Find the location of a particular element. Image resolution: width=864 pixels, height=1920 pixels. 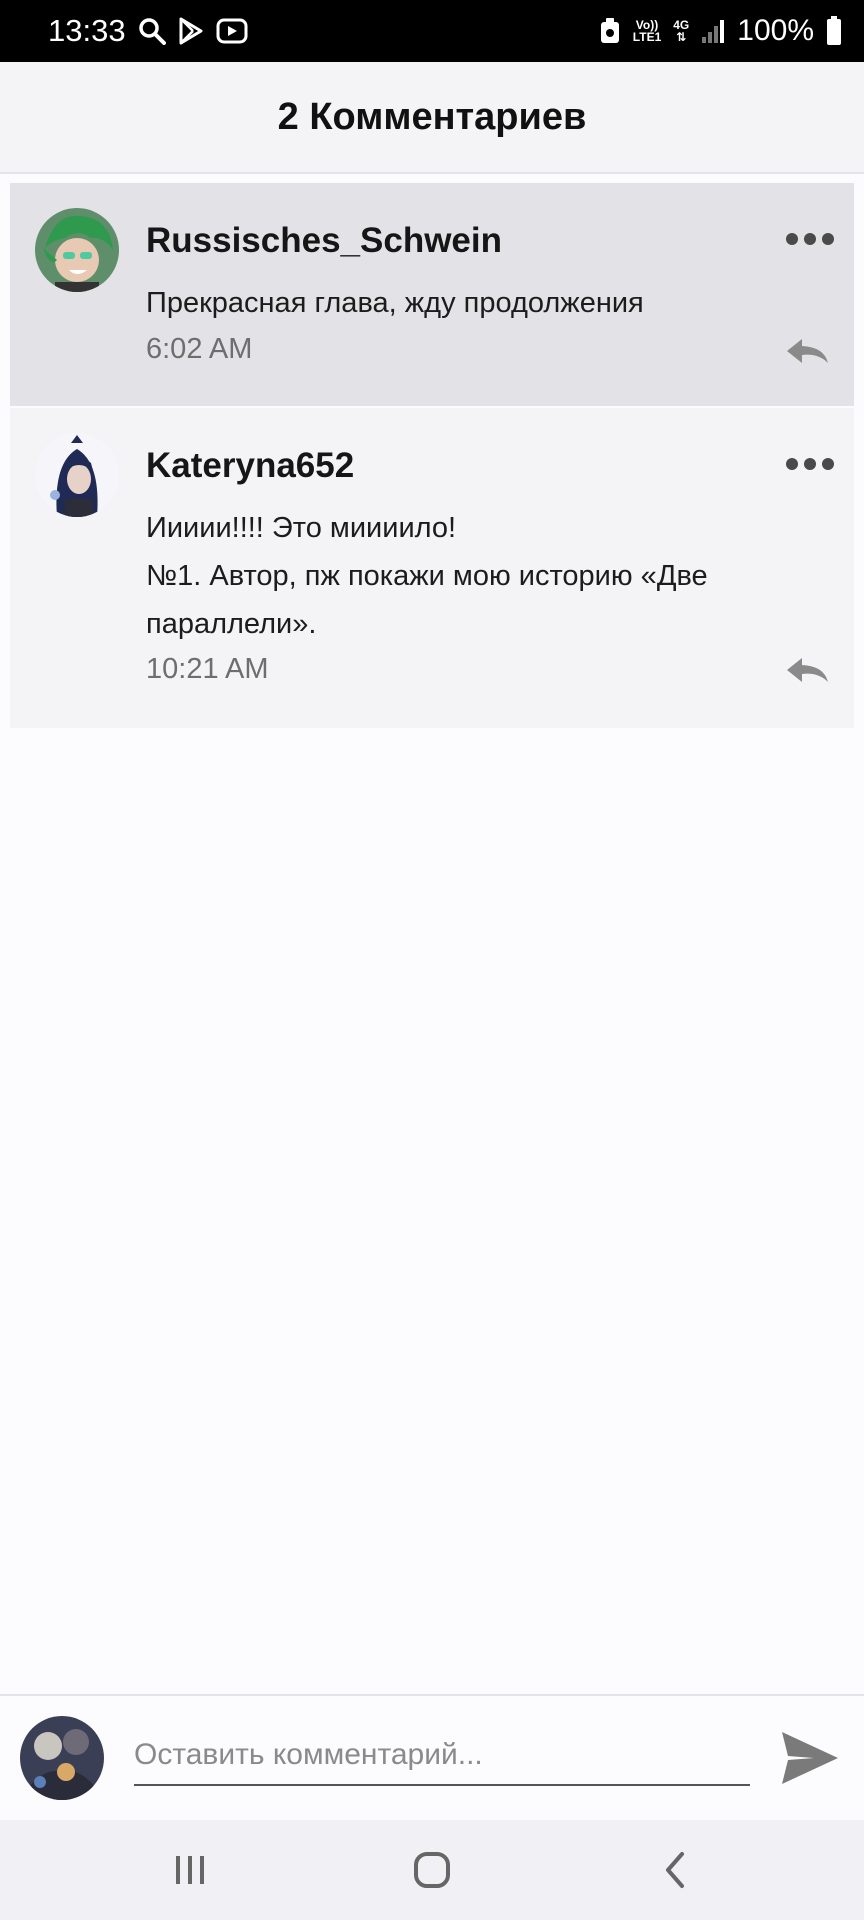

dark-hair-avatar is located at coordinates (77, 475).